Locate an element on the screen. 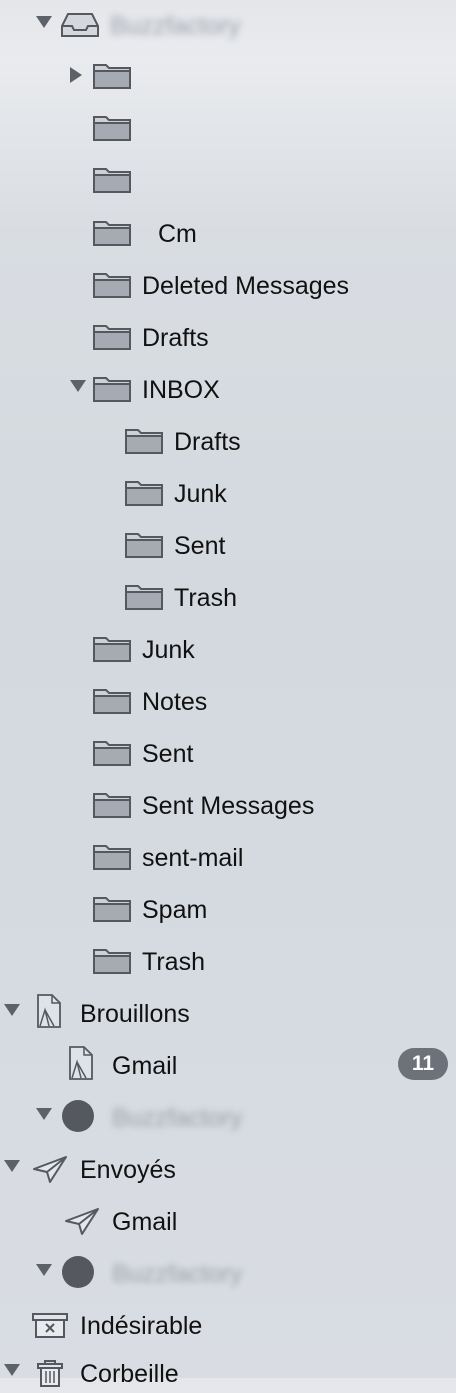  folder-sent-mail: sent-mail is located at coordinates (228, 856).